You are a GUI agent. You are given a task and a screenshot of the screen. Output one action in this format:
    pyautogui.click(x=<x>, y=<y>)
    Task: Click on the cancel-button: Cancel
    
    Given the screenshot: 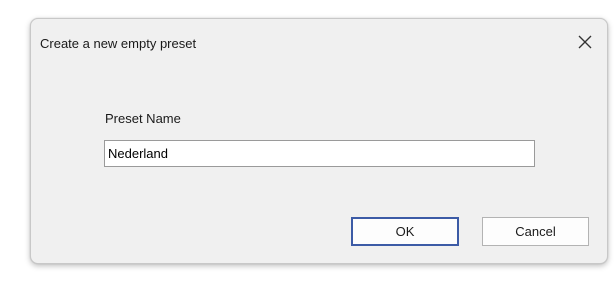 What is the action you would take?
    pyautogui.click(x=535, y=231)
    